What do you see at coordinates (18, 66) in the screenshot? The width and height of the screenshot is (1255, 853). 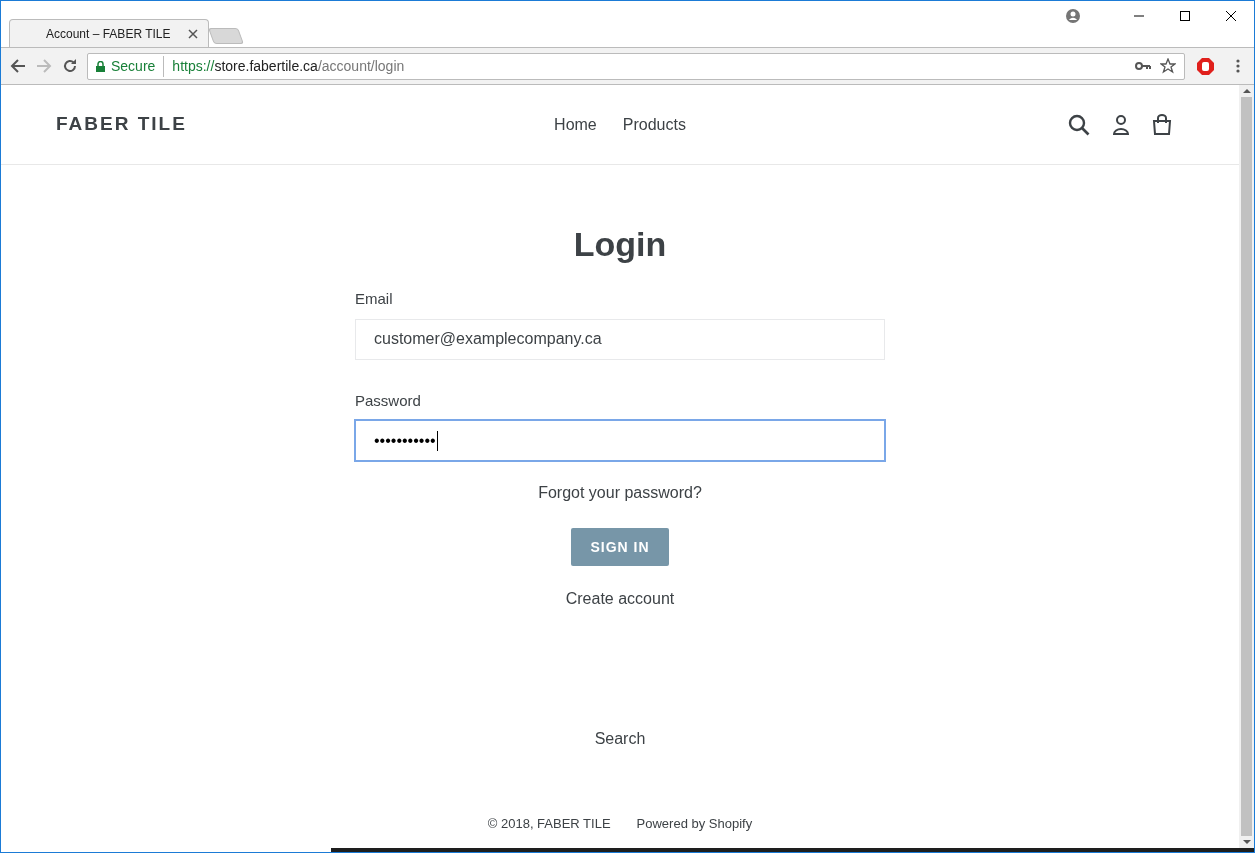 I see `back-icon` at bounding box center [18, 66].